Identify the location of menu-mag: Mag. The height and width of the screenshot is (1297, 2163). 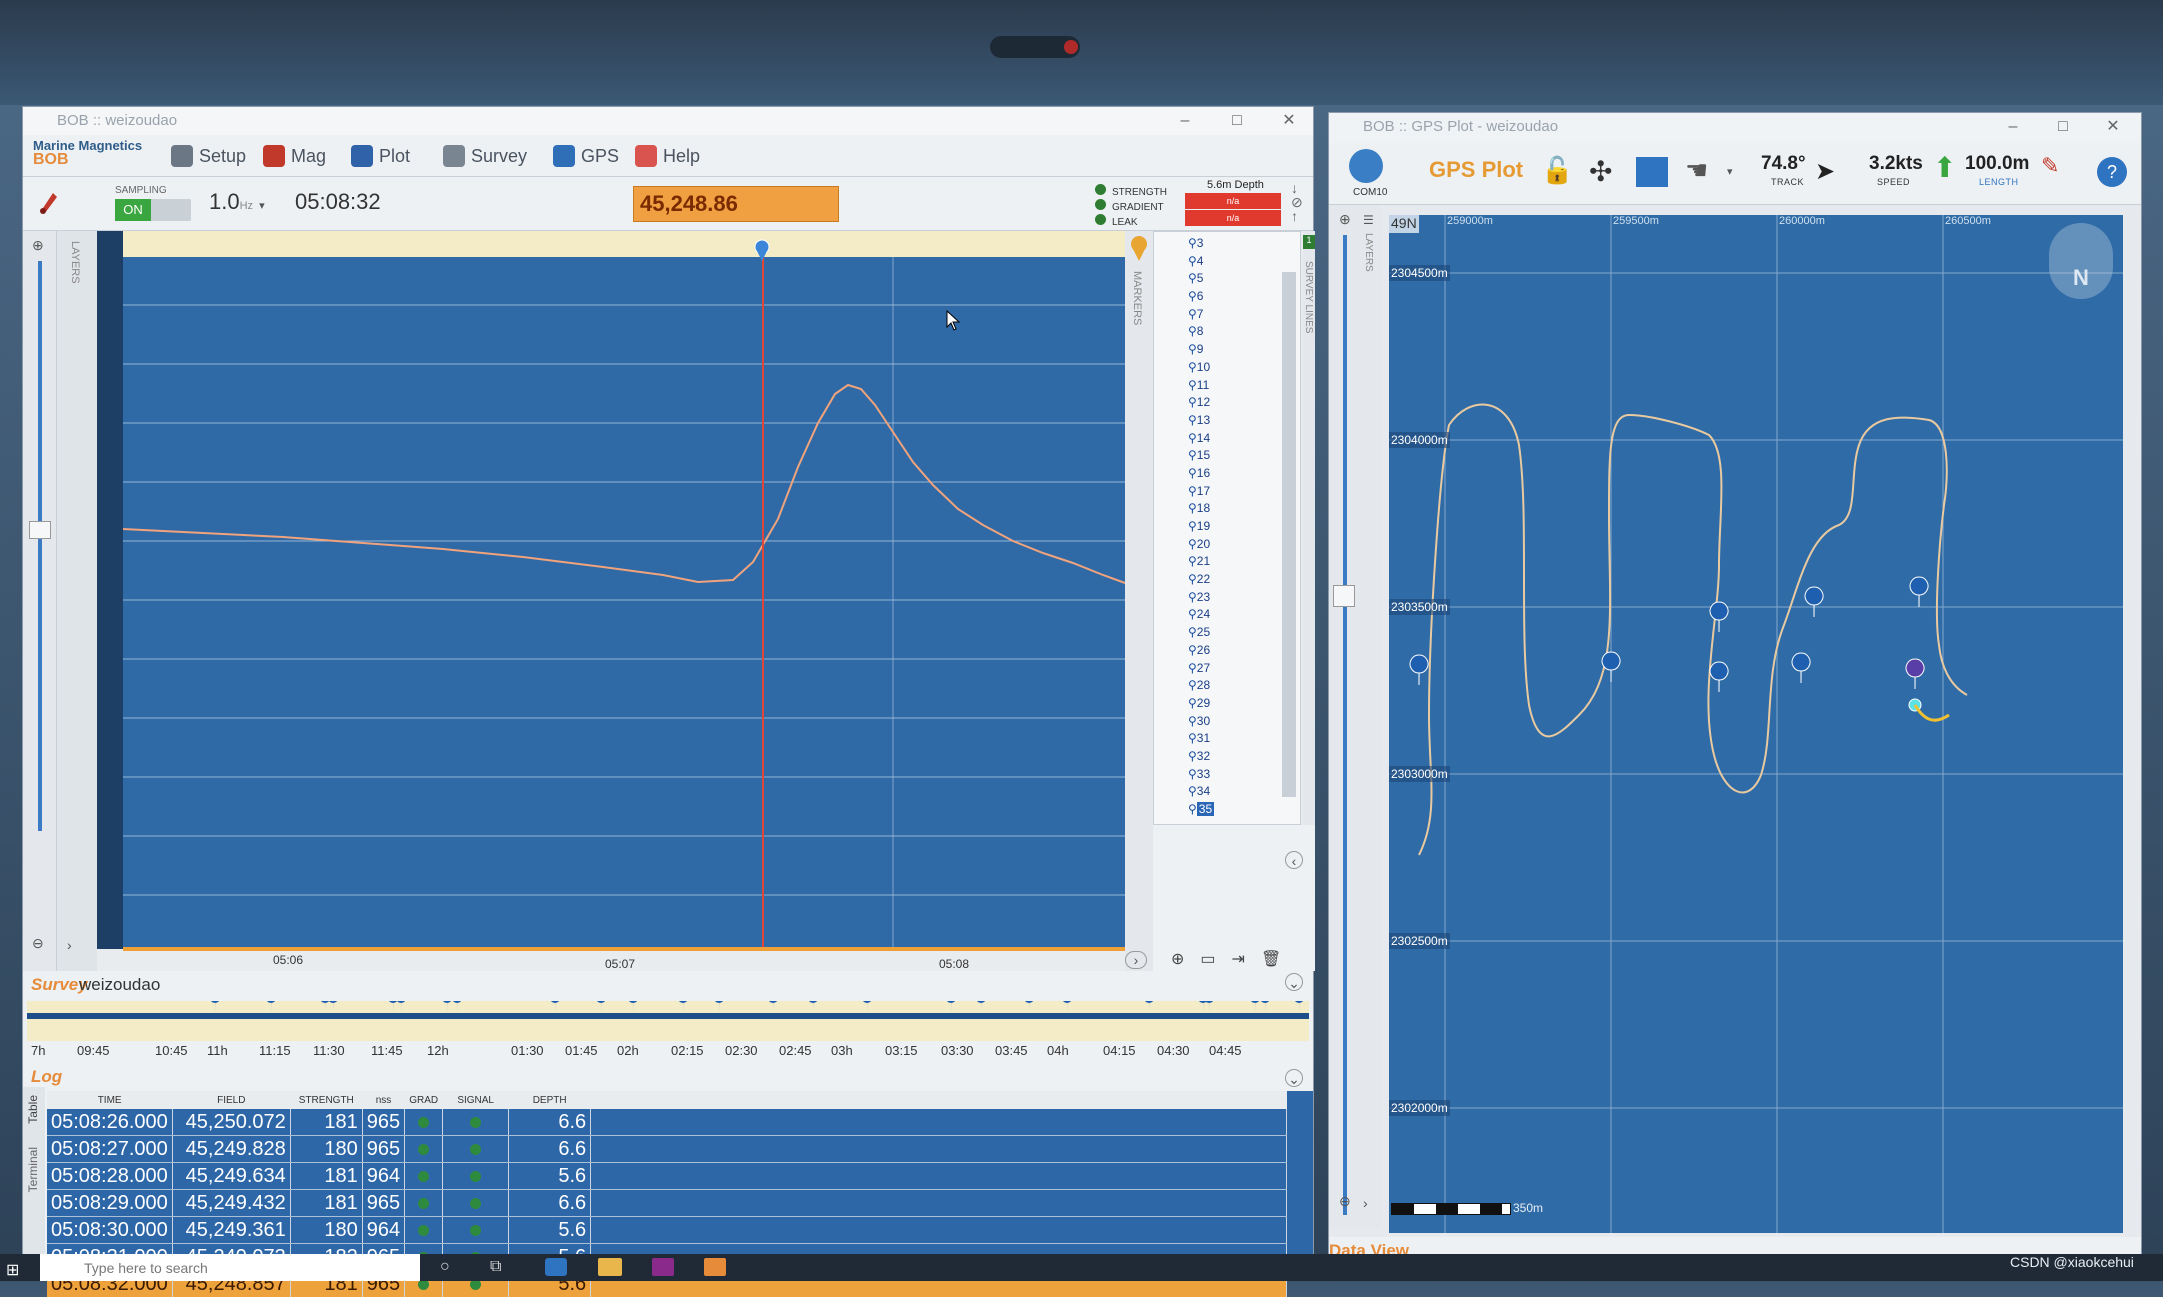
(294, 156).